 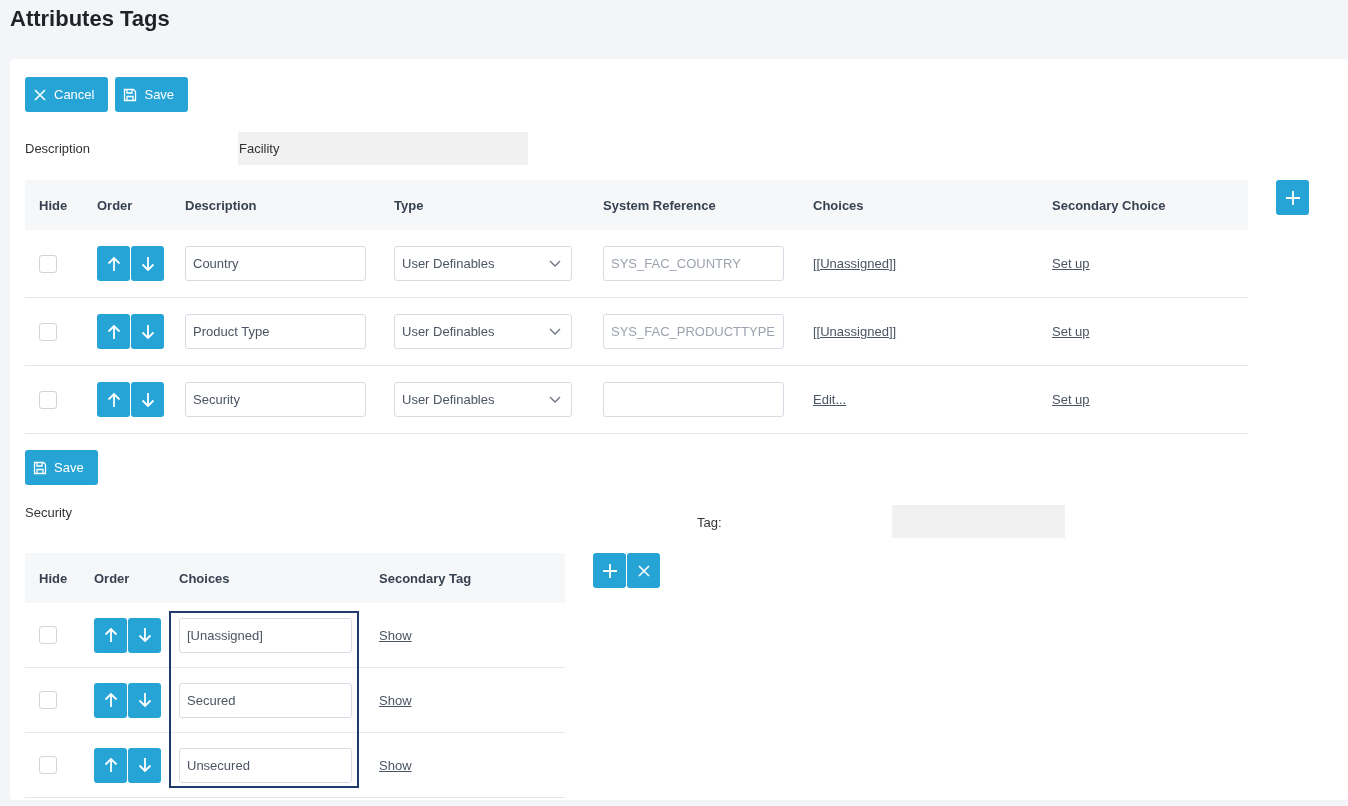 What do you see at coordinates (265, 635) in the screenshot?
I see `choice-input: [Unassigned]` at bounding box center [265, 635].